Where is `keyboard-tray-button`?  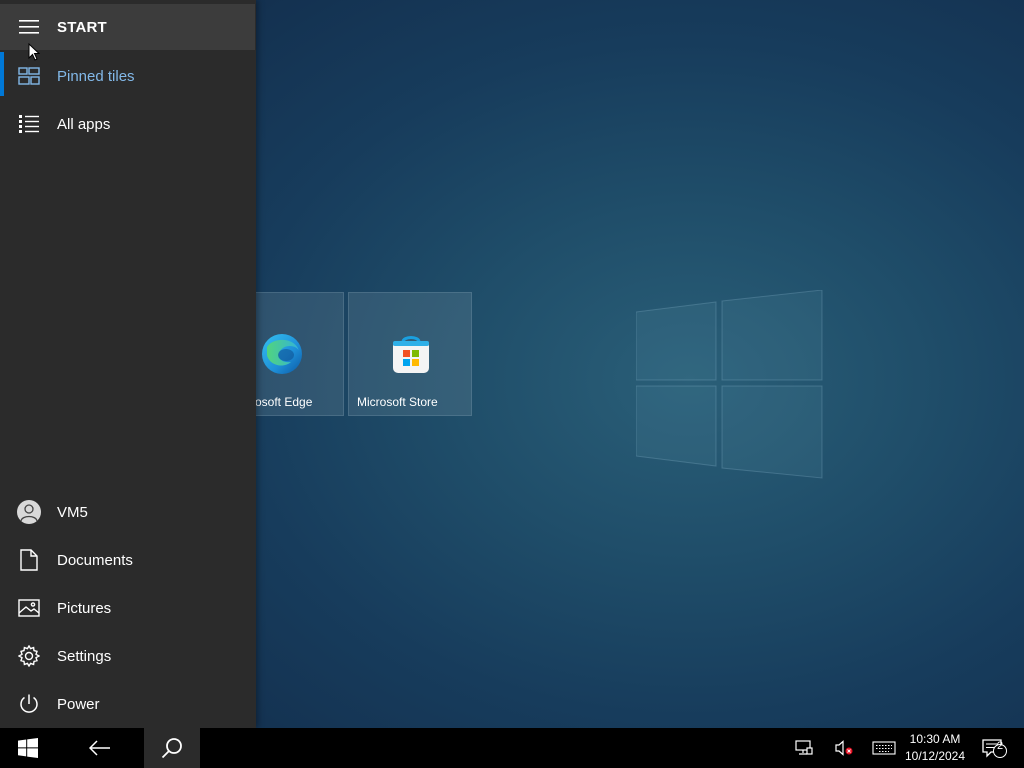 keyboard-tray-button is located at coordinates (884, 748).